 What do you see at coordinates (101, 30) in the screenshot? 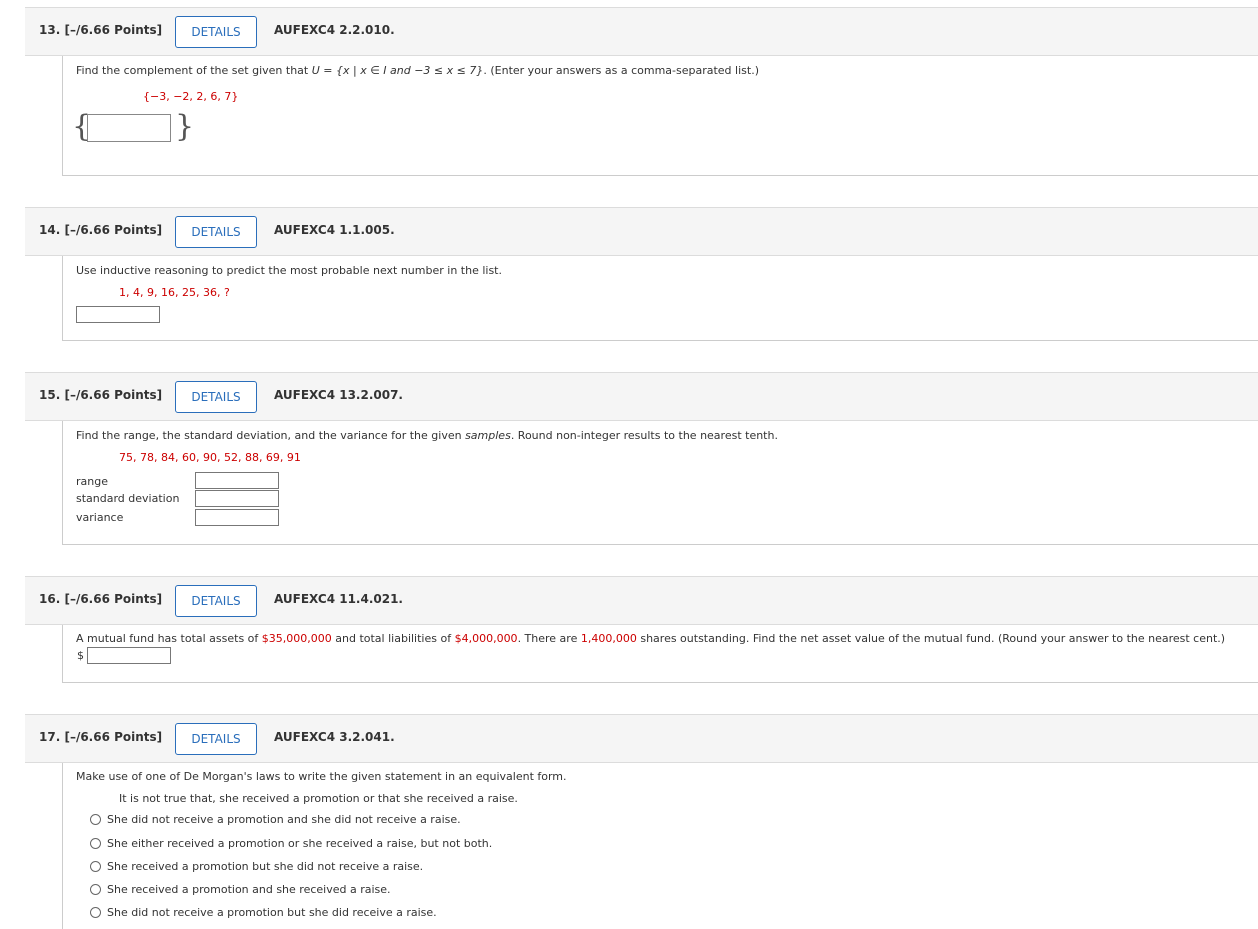
I see `question-number: 13. [–/6.66 Points]` at bounding box center [101, 30].